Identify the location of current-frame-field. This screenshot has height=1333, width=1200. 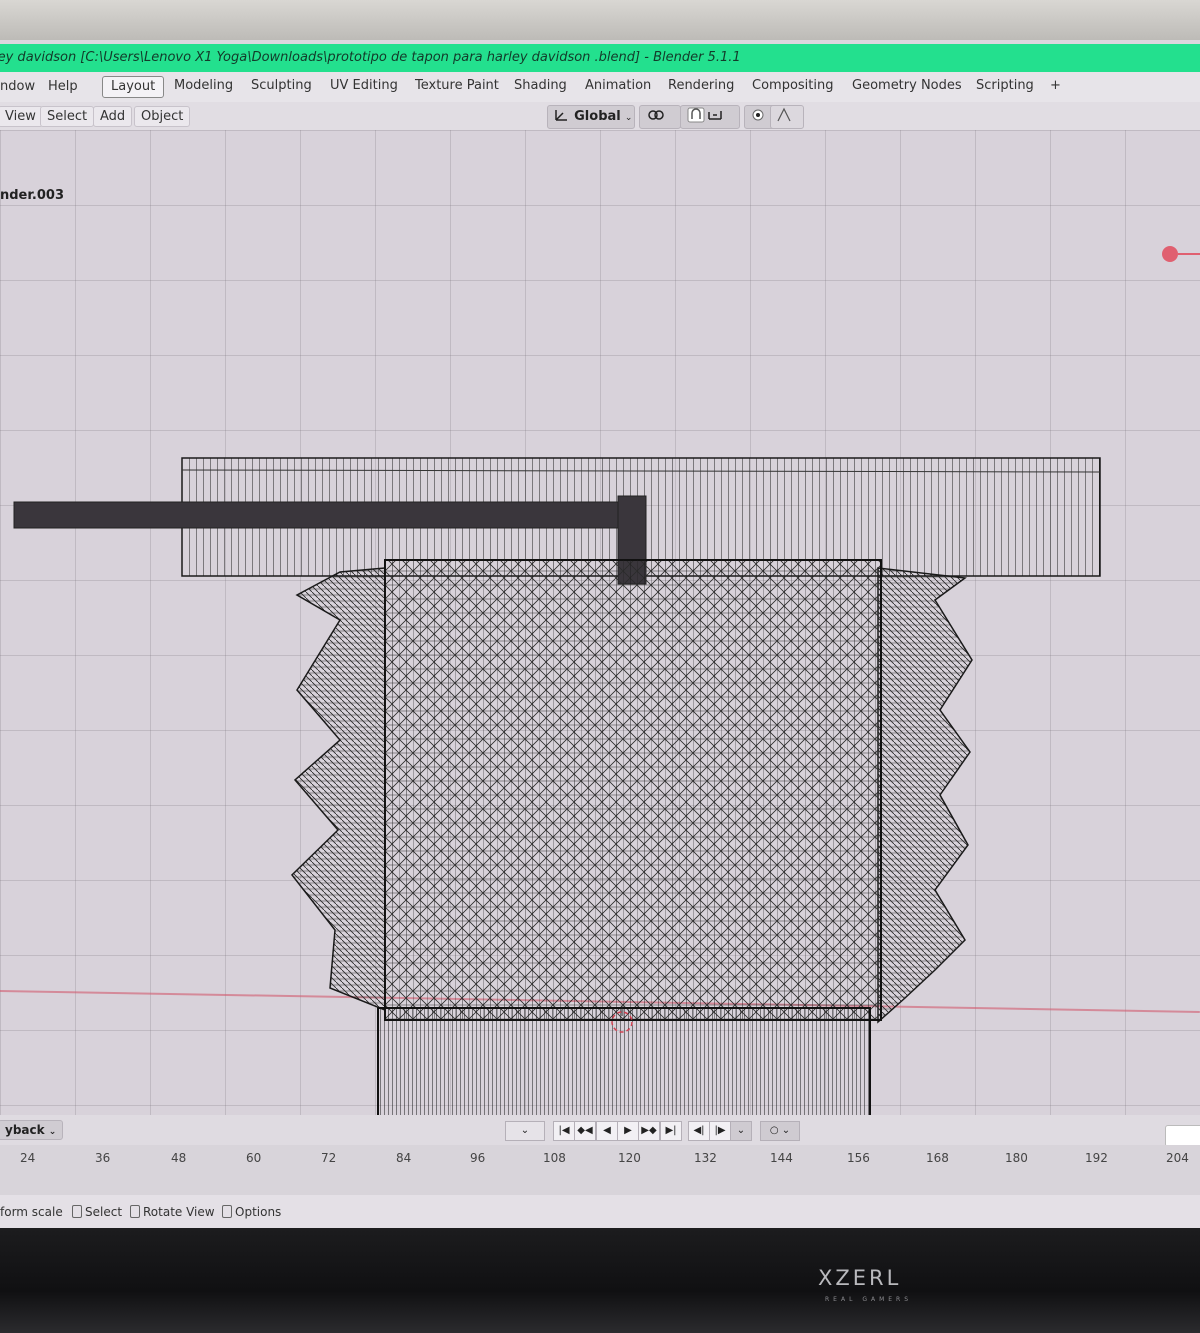
(1182, 1136).